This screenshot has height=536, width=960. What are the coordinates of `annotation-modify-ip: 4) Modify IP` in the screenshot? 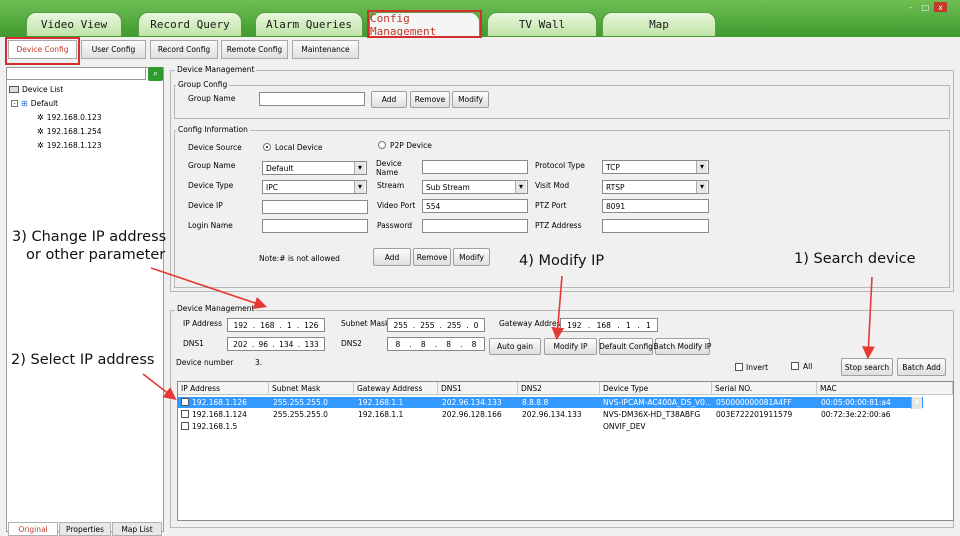 It's located at (562, 261).